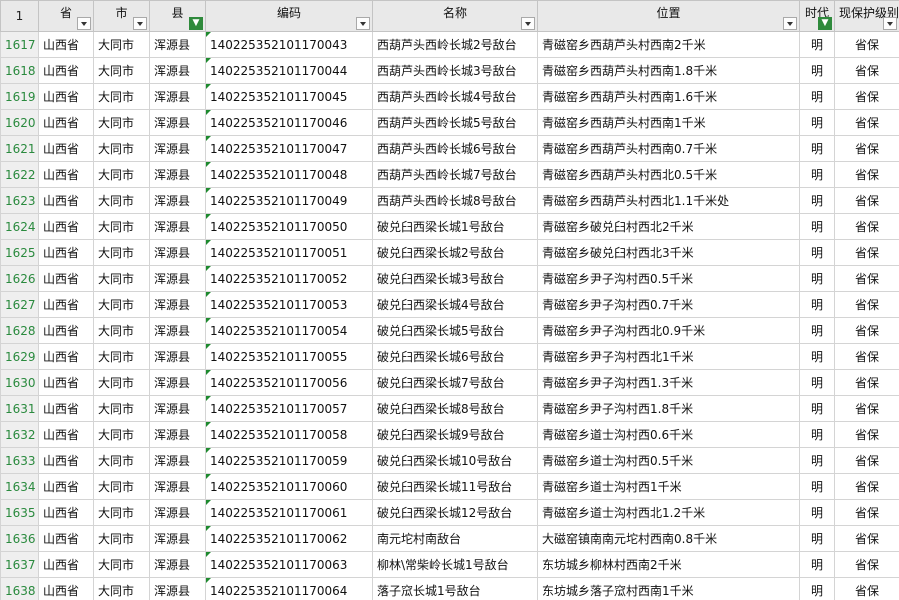  Describe the element at coordinates (289, 122) in the screenshot. I see `cell-code: 140225352101170046` at that location.